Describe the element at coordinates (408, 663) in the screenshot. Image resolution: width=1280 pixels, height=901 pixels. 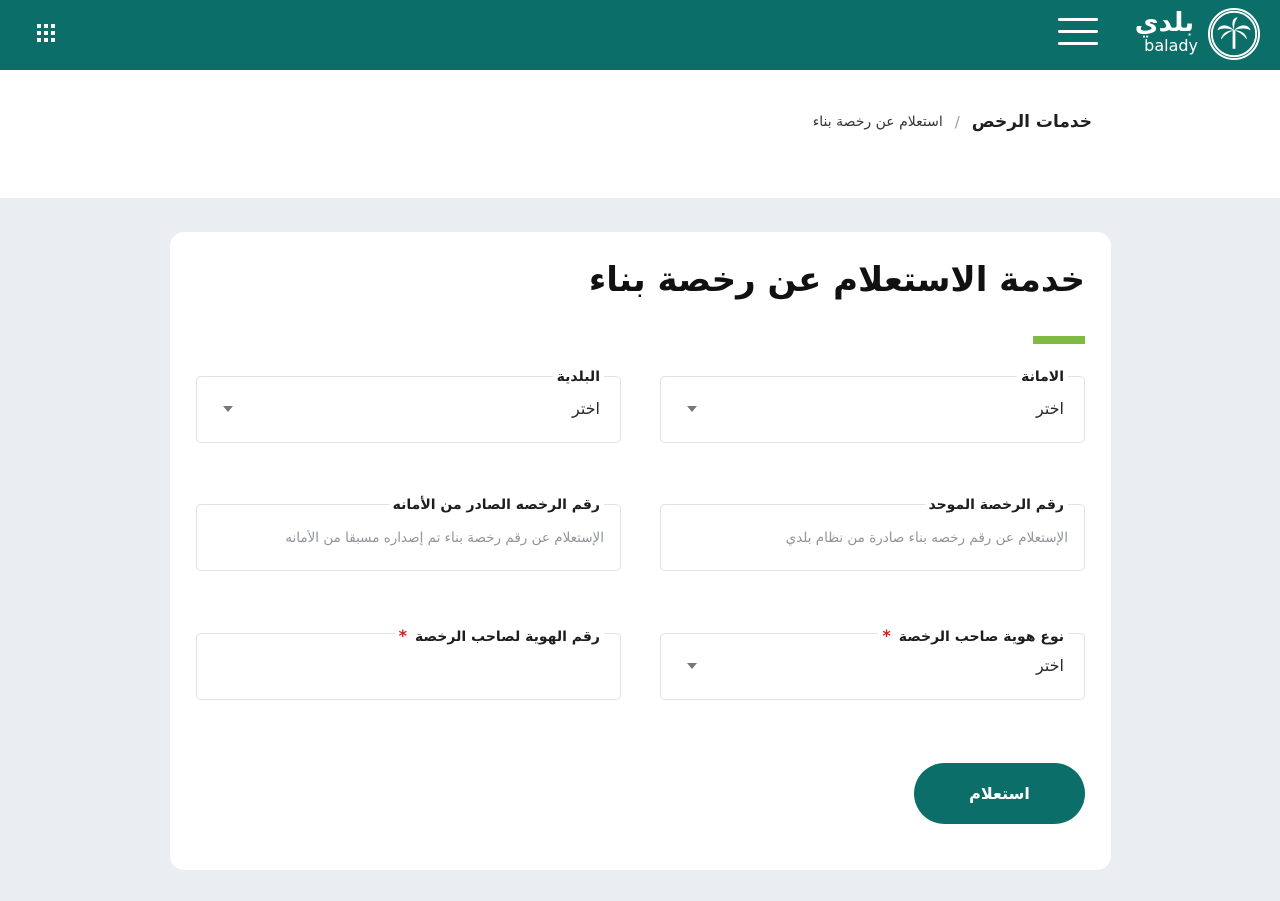
I see `owner-id-number-input: رقم الهوية لصاحب الرخصة *` at that location.